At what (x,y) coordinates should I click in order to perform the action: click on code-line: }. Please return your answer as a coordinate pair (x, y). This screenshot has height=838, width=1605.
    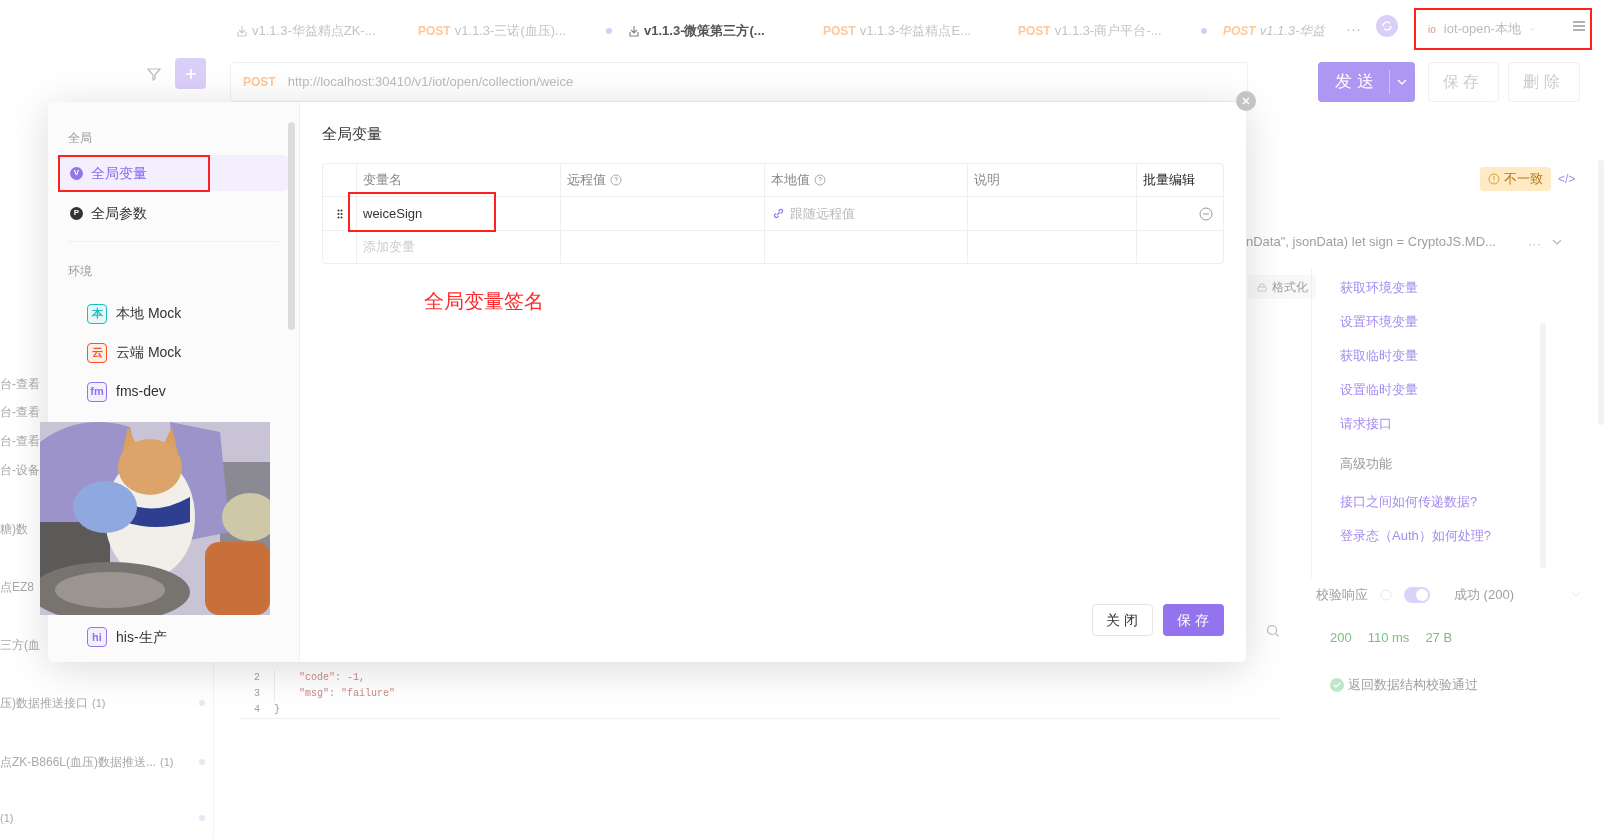
    Looking at the image, I should click on (277, 710).